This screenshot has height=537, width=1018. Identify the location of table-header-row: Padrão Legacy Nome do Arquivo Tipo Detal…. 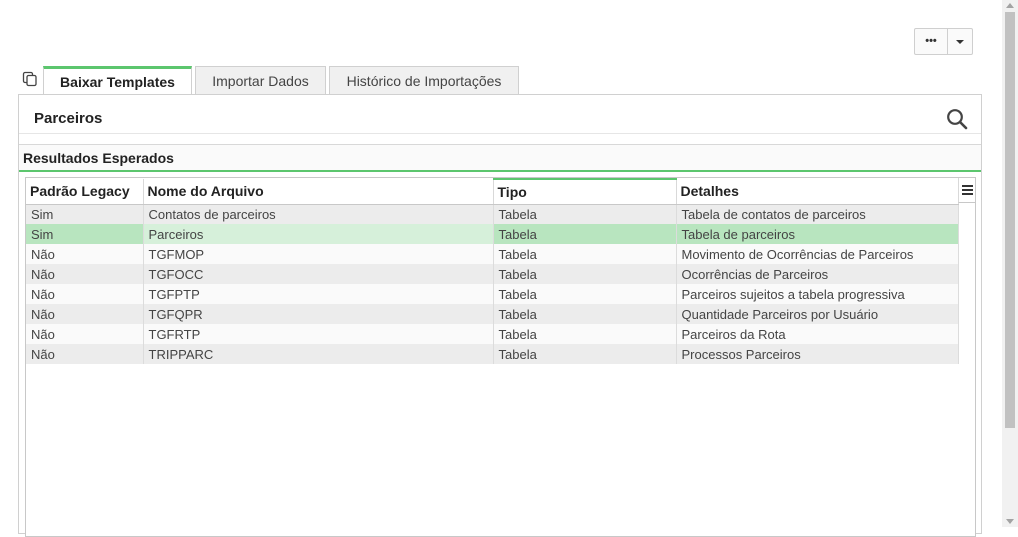
(492, 191).